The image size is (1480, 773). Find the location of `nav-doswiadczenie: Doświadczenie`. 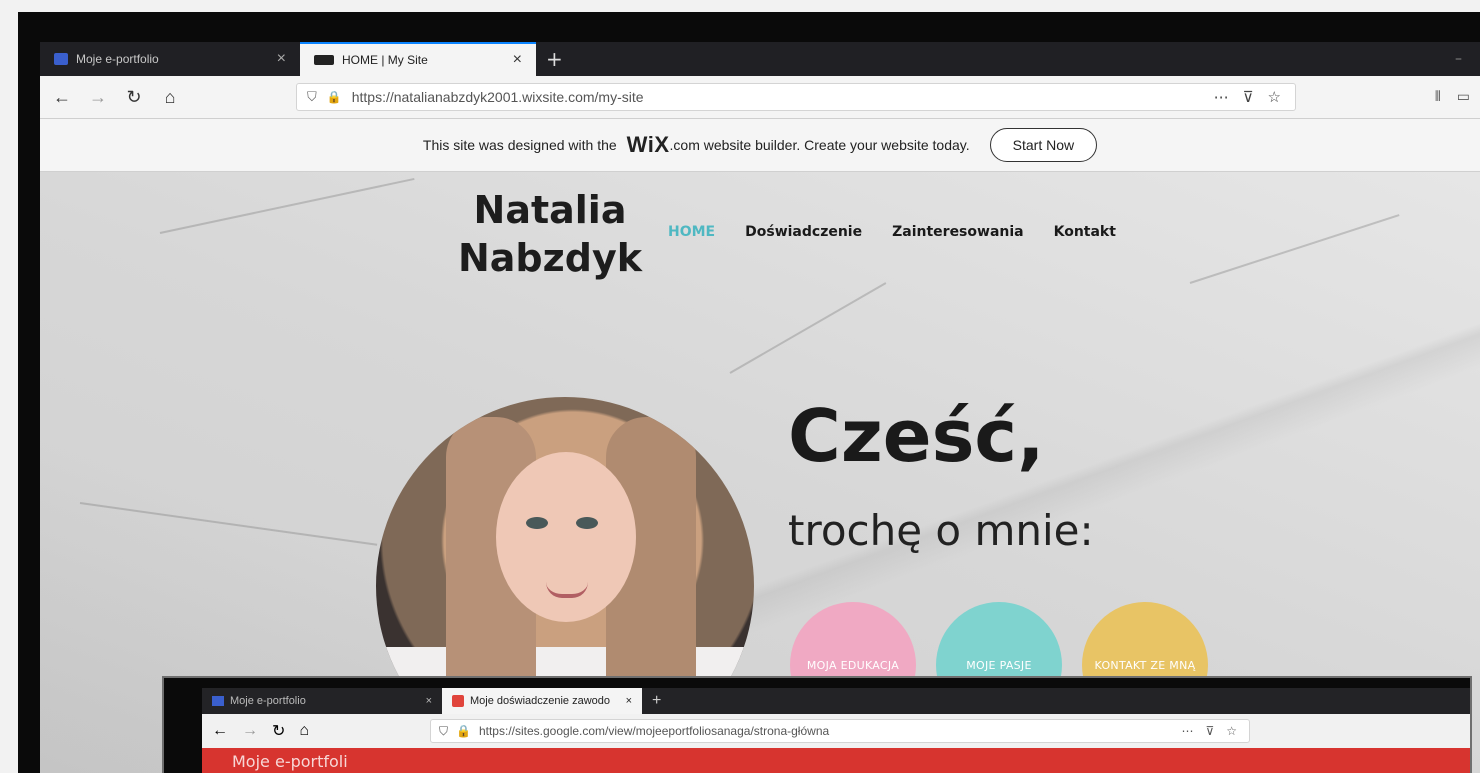

nav-doswiadczenie: Doświadczenie is located at coordinates (803, 232).